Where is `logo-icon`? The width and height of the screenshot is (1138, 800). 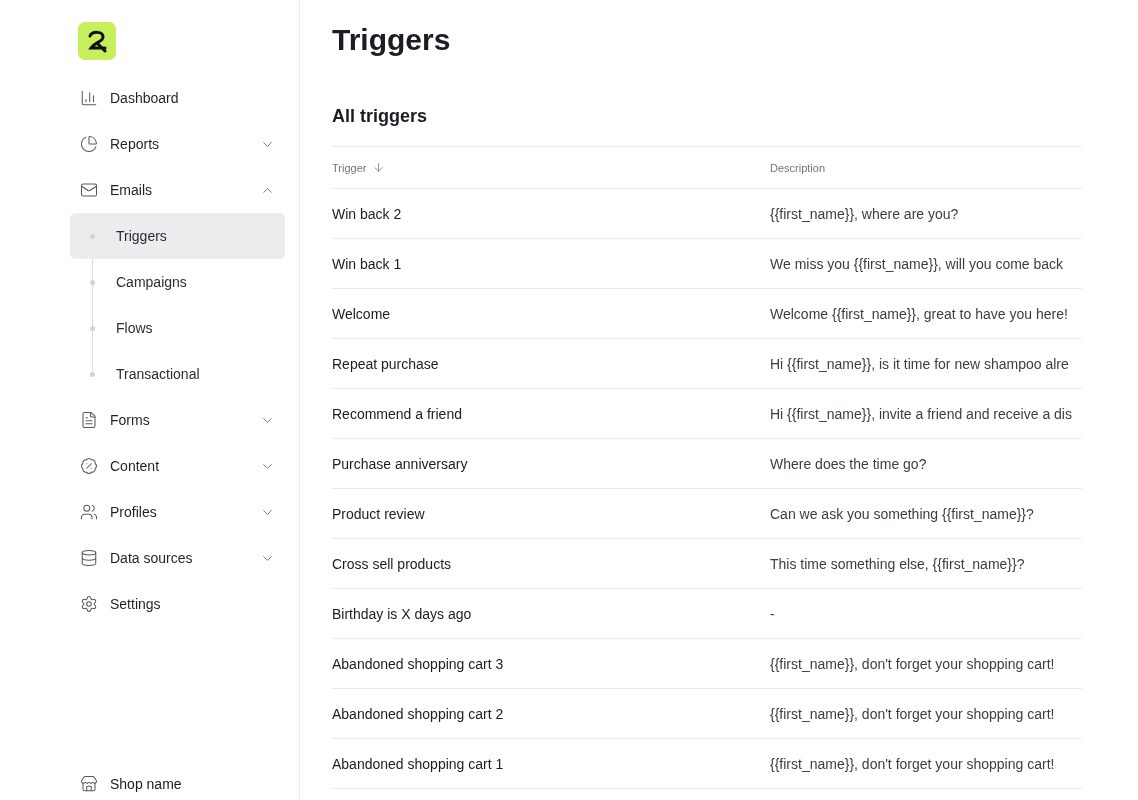
logo-icon is located at coordinates (97, 41).